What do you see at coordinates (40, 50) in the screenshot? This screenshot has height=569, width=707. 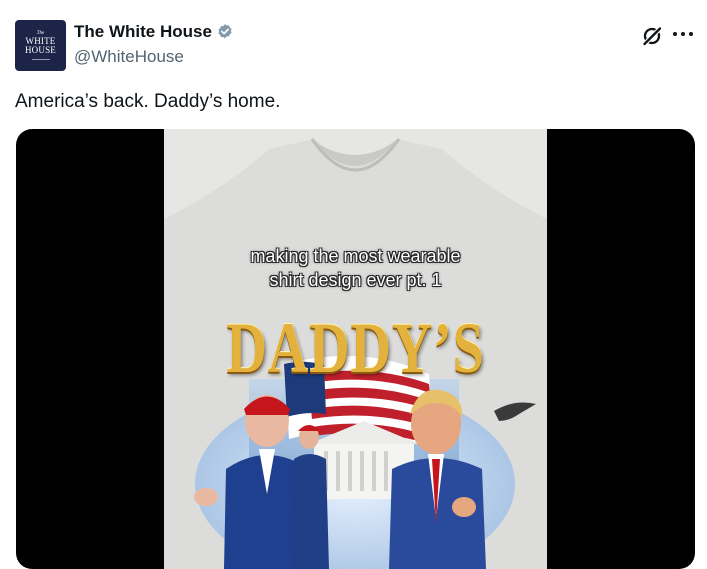 I see `avatar-text-house: HOUSE` at bounding box center [40, 50].